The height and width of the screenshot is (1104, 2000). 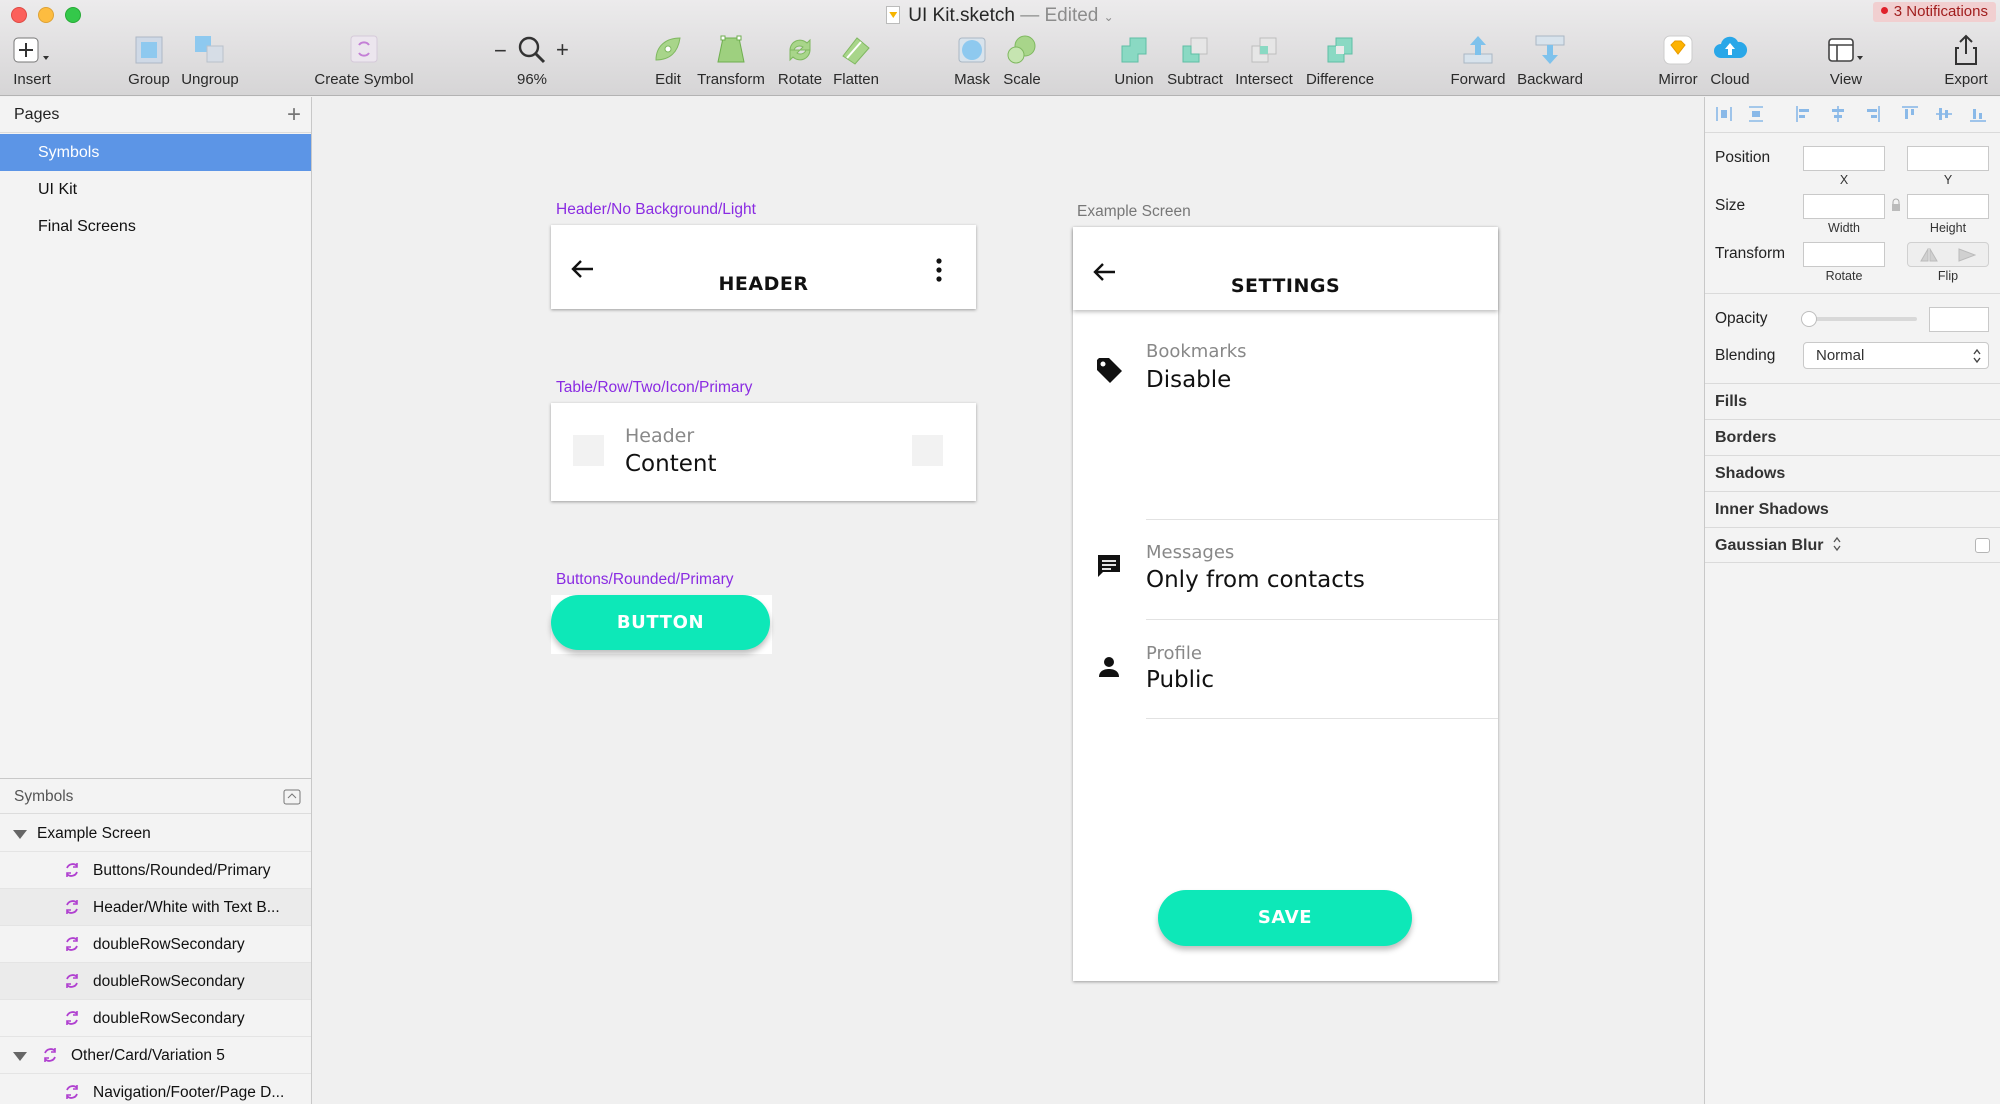 I want to click on subtract-button: Subtract, so click(x=1195, y=62).